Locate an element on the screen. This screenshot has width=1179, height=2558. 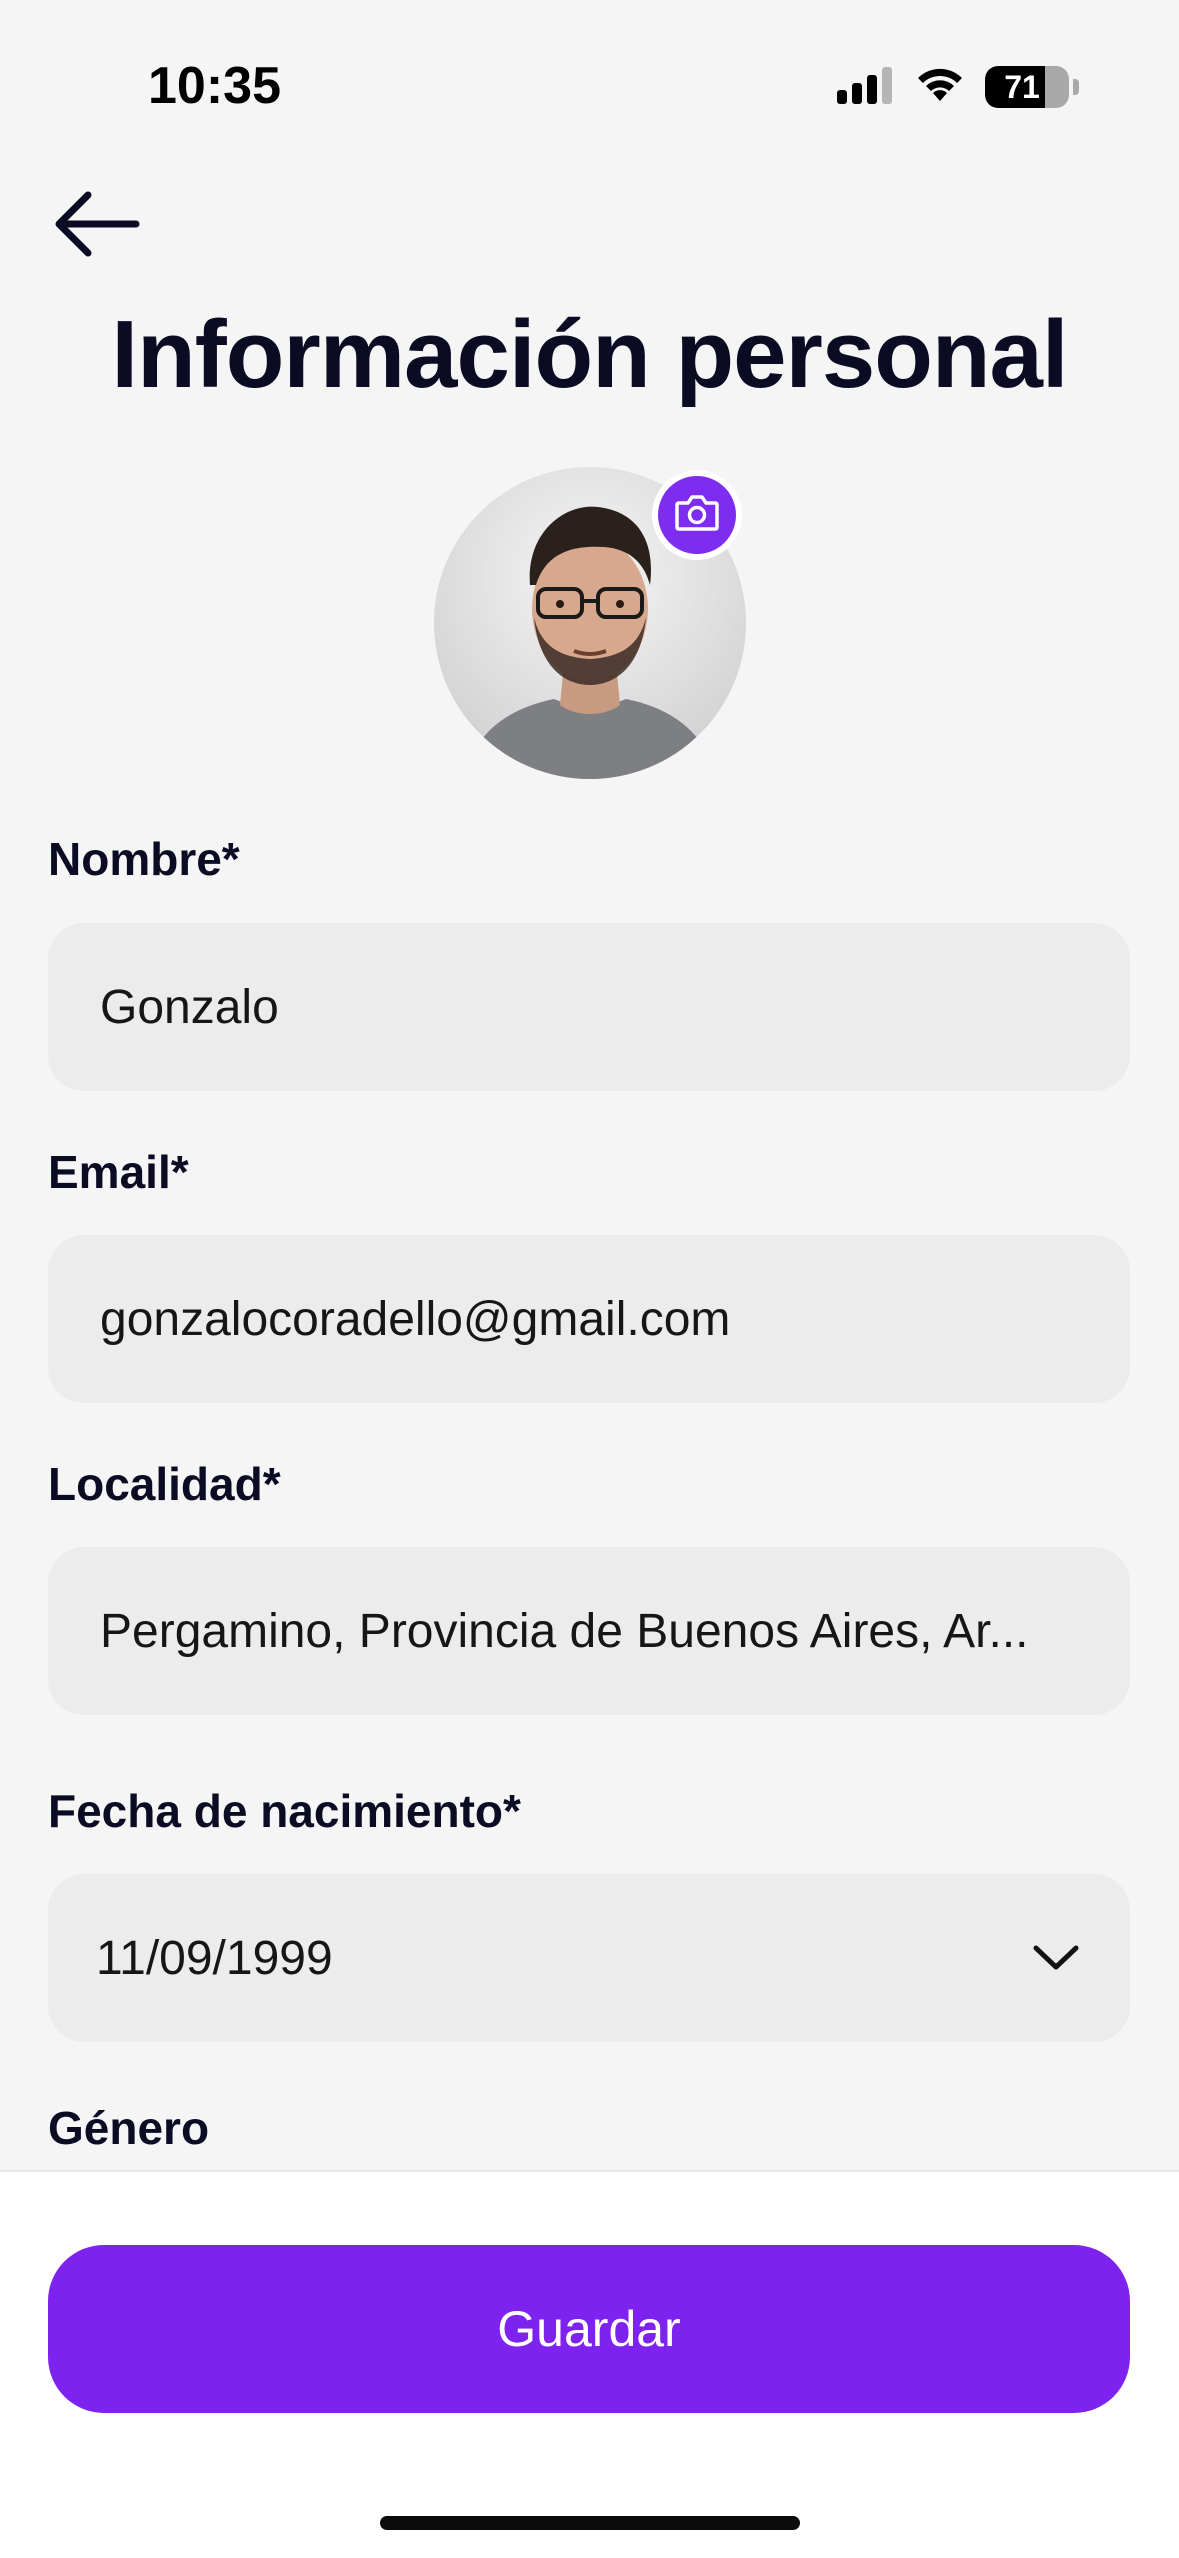
wifi-icon is located at coordinates (940, 87).